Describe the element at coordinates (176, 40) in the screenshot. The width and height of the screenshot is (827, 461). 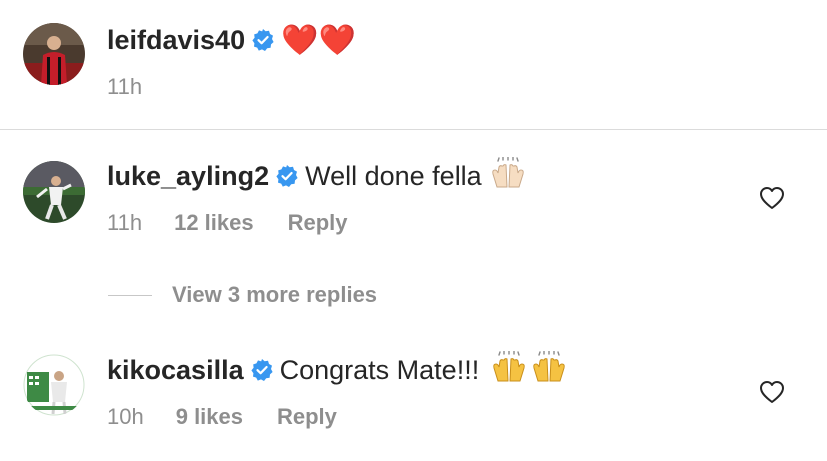
I see `post-username: leifdavis40` at that location.